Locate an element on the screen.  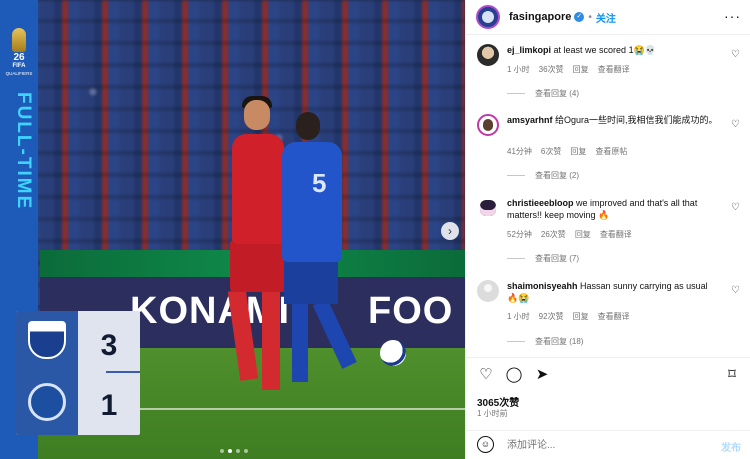
thailand-crest-icon is located at coordinates (47, 340).